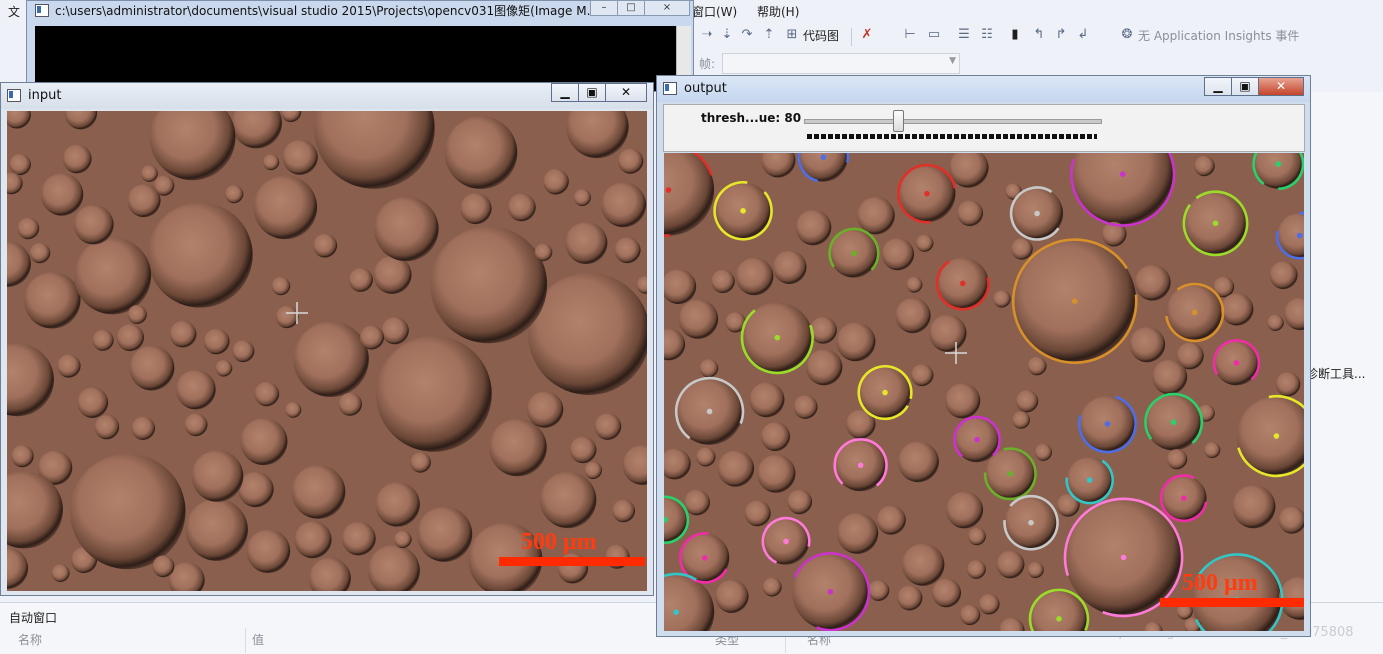 The image size is (1383, 654). Describe the element at coordinates (631, 8) in the screenshot. I see `maximize-button: □` at that location.